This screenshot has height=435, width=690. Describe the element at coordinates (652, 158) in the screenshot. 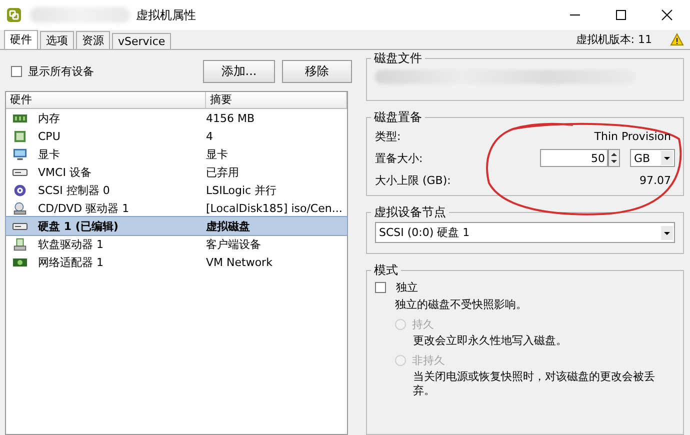

I see `unit-dropdown: GB` at that location.